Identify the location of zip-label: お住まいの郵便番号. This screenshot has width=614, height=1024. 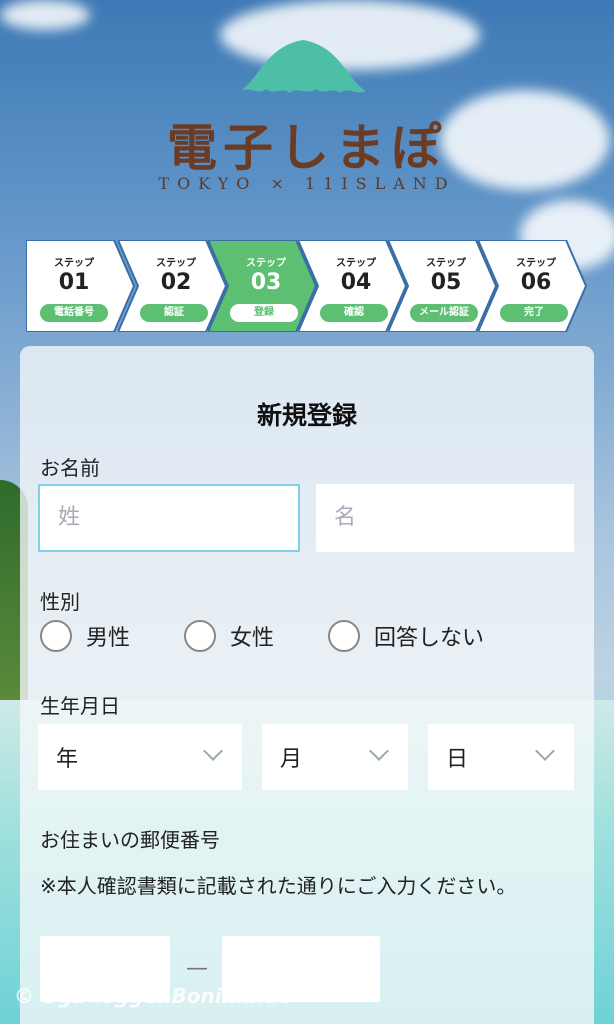
(130, 840).